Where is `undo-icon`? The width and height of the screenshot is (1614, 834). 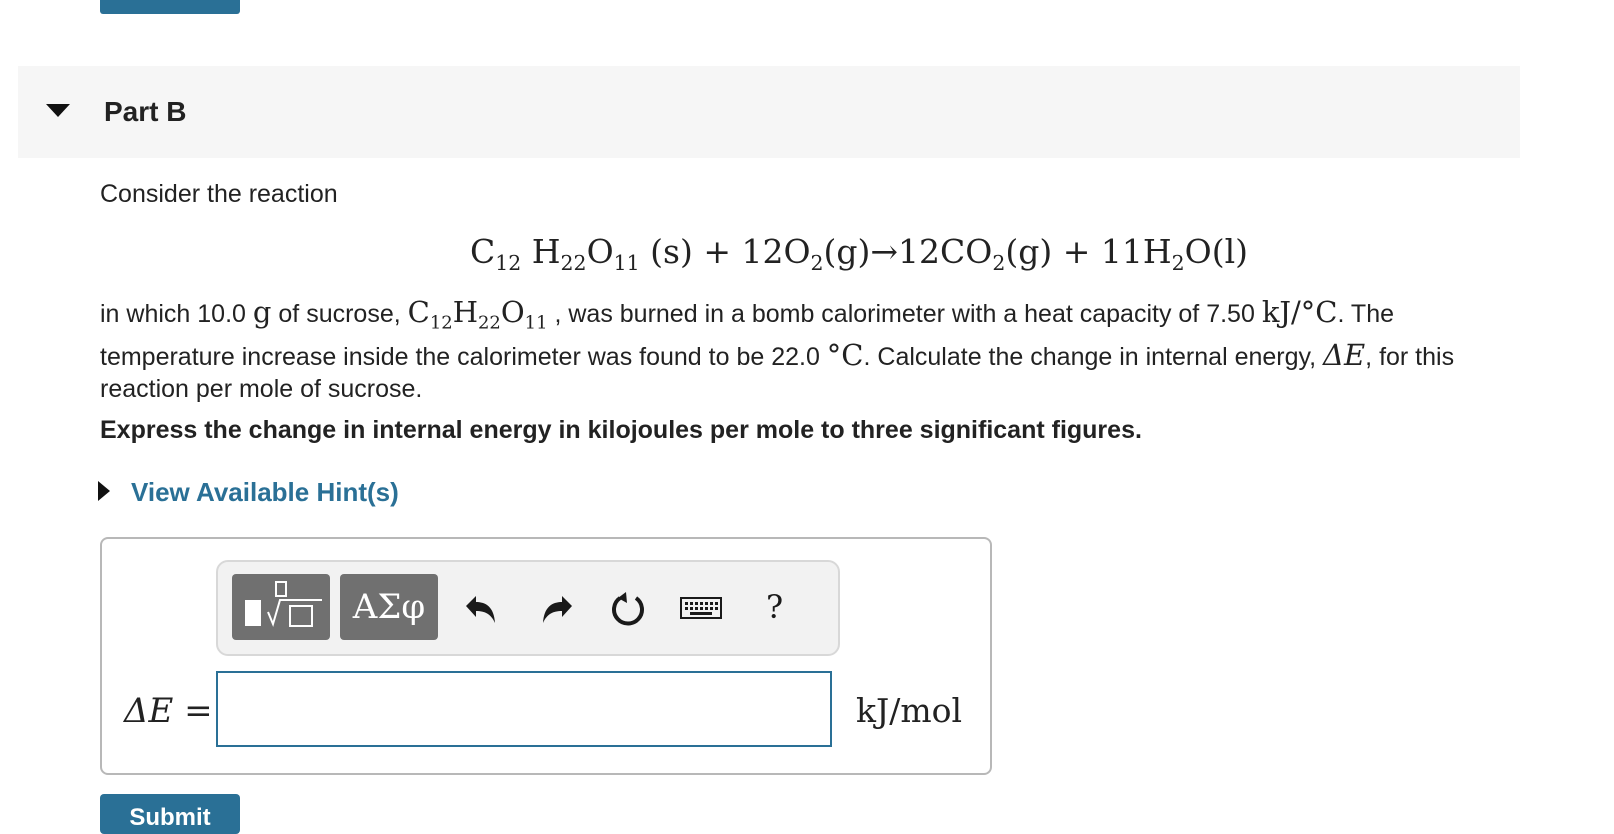 undo-icon is located at coordinates (481, 609).